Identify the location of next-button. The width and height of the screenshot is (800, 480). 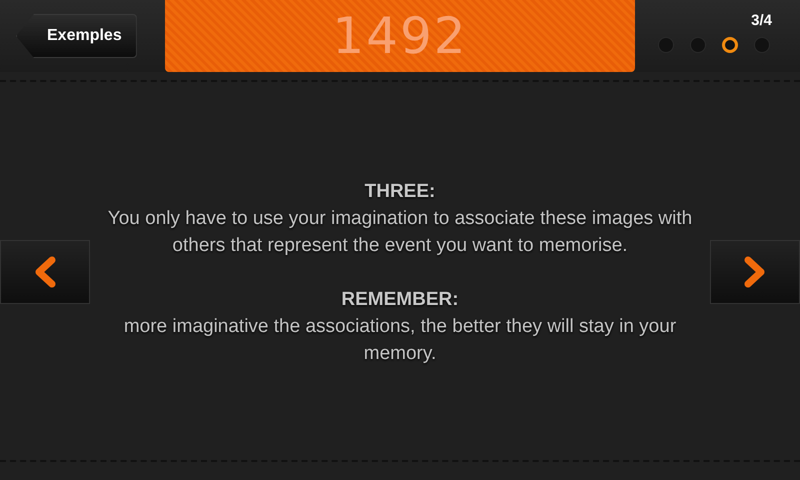
(755, 272).